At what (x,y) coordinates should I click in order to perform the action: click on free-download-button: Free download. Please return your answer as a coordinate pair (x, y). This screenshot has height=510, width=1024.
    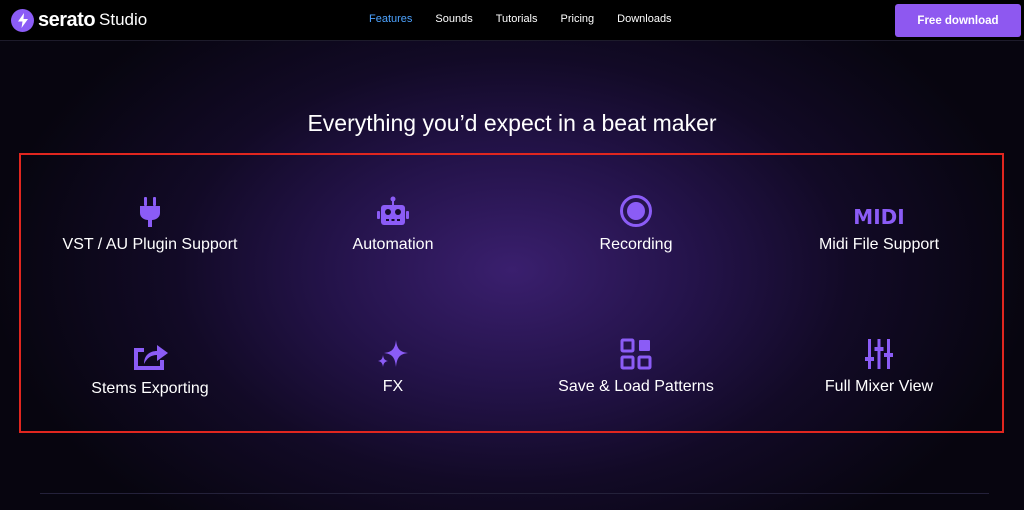
    Looking at the image, I should click on (958, 20).